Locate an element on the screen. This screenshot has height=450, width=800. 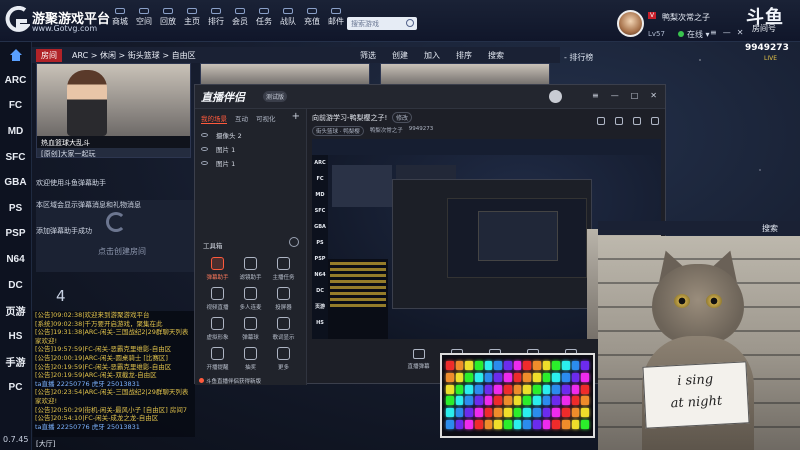
update-notice: 斗鱼直播伴侣获得新版 is located at coordinates (230, 381).